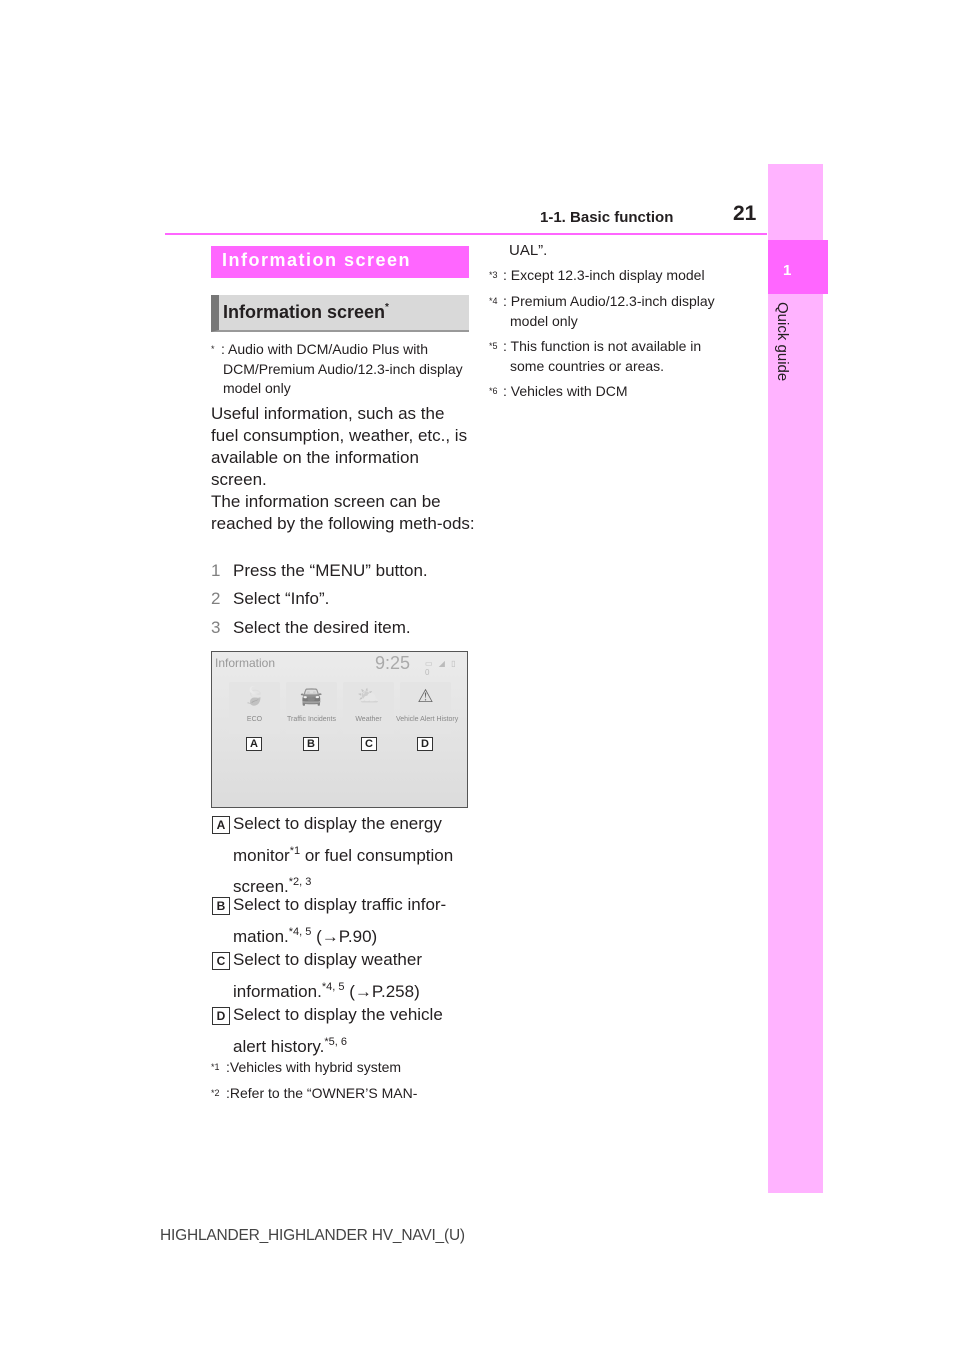 Image resolution: width=960 pixels, height=1358 pixels. What do you see at coordinates (340, 904) in the screenshot?
I see `item-line: Select to display traffic infor-` at bounding box center [340, 904].